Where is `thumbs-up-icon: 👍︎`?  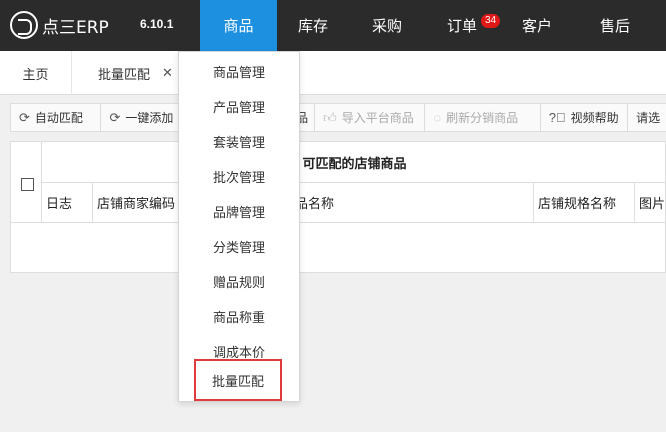
thumbs-up-icon: 👍︎ is located at coordinates (330, 117).